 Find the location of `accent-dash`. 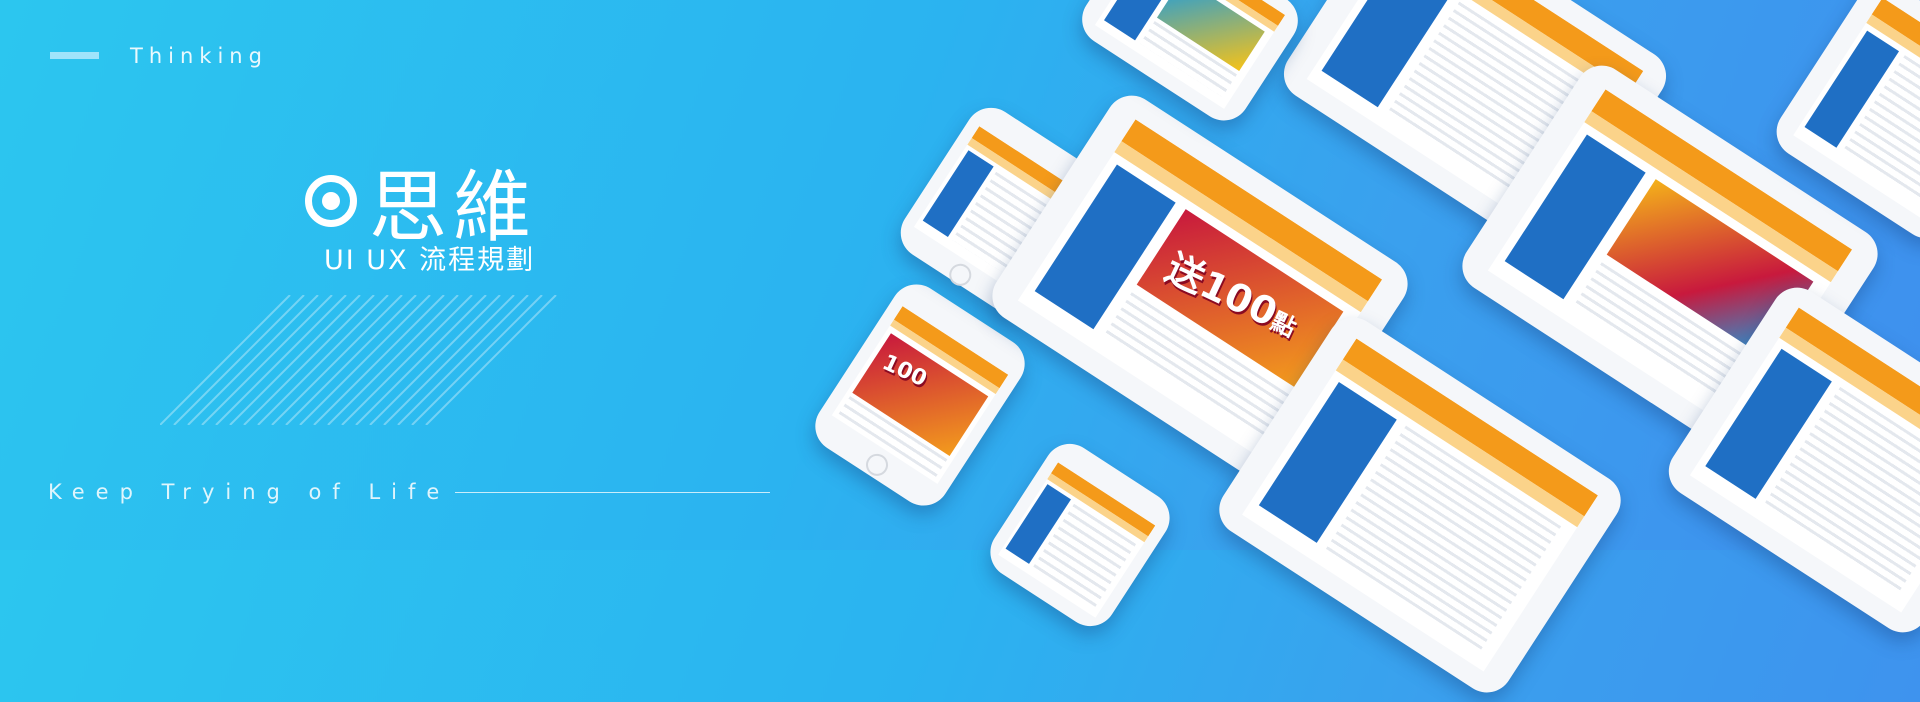

accent-dash is located at coordinates (74, 55).